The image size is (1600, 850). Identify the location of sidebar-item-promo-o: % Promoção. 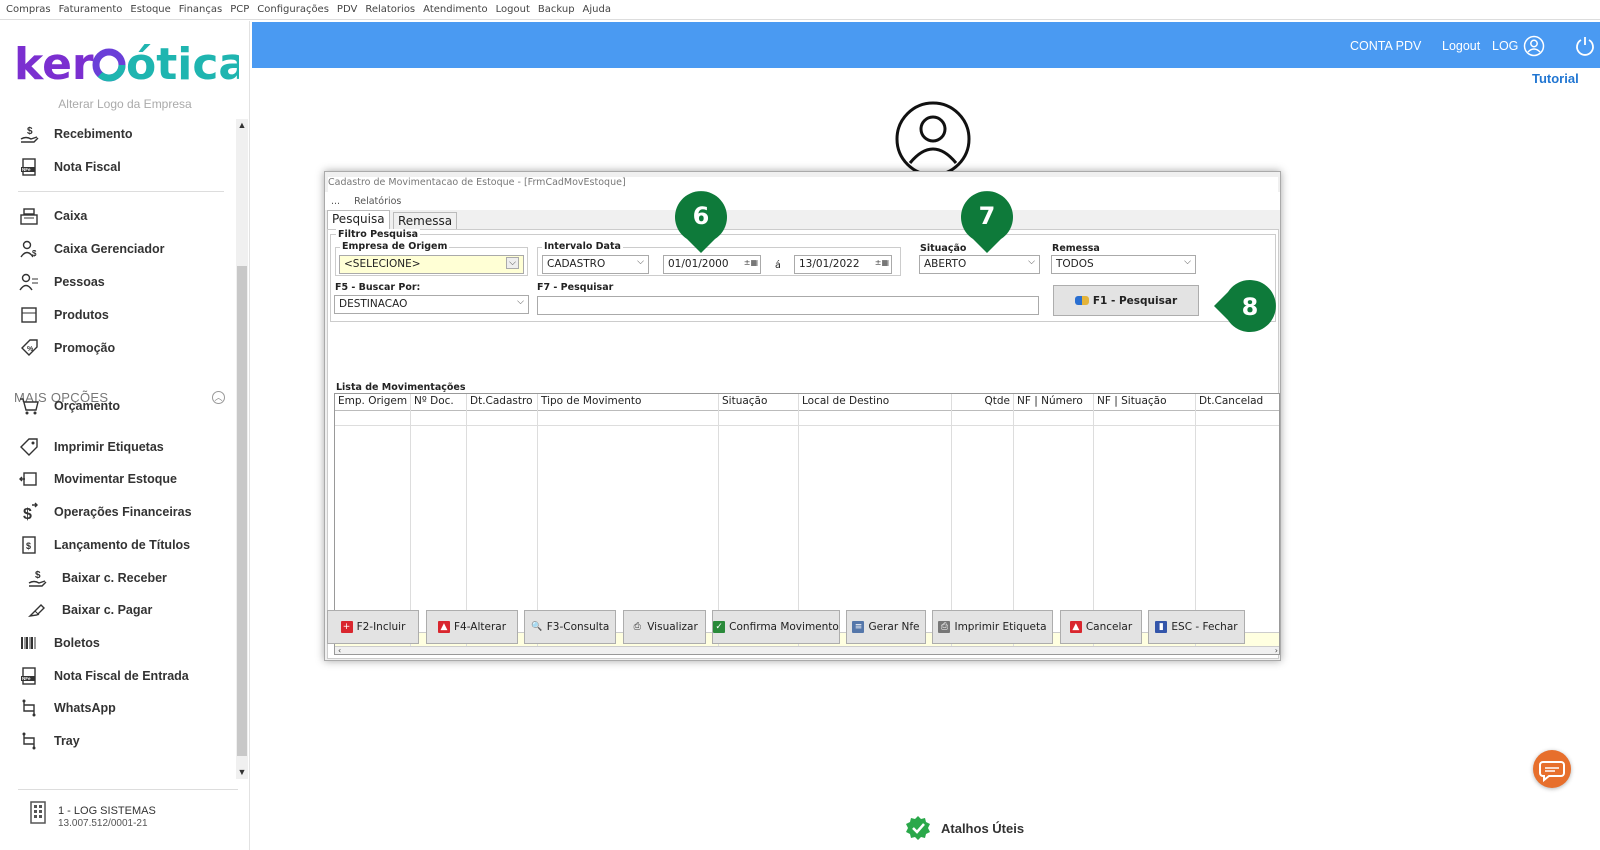
(66, 348).